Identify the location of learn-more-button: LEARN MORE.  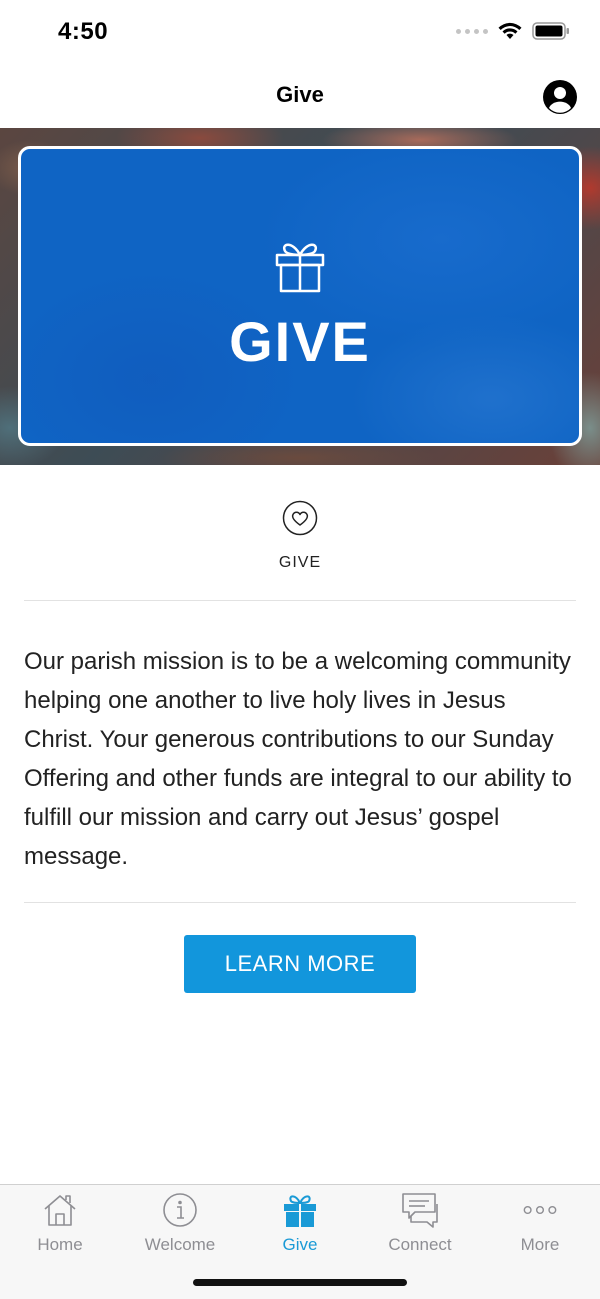
(300, 964).